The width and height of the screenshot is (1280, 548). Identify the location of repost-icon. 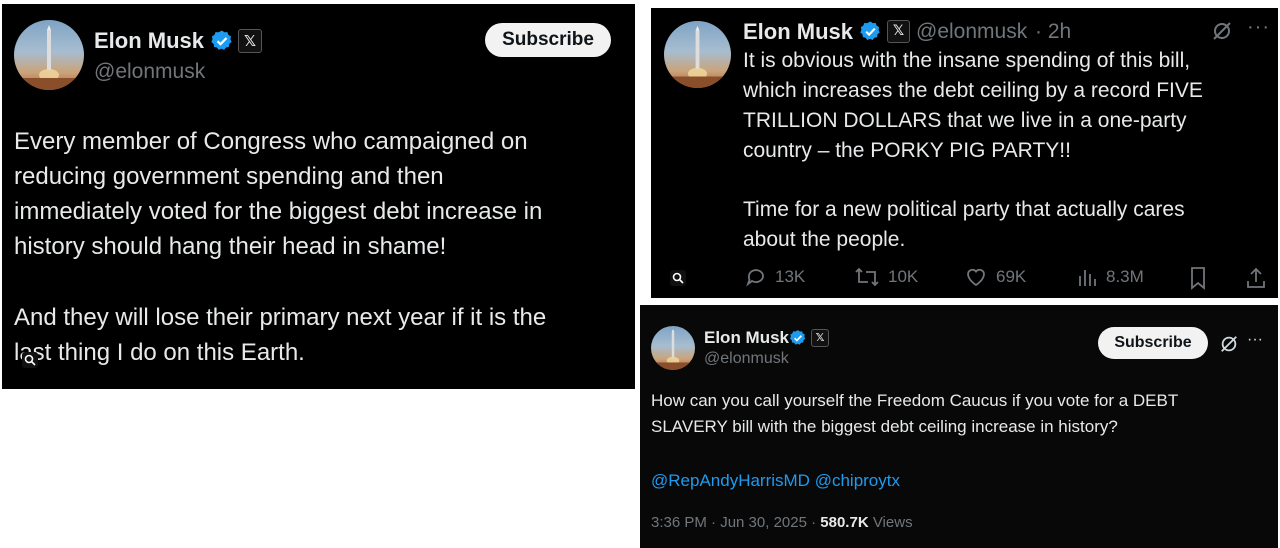
(867, 277).